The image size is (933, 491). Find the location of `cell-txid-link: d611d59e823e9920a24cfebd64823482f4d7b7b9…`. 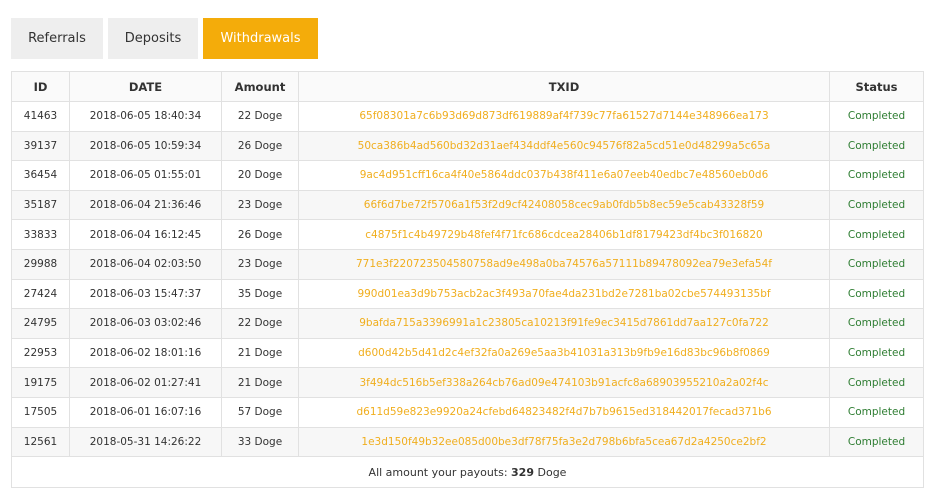

cell-txid-link: d611d59e823e9920a24cfebd64823482f4d7b7b9… is located at coordinates (564, 412).